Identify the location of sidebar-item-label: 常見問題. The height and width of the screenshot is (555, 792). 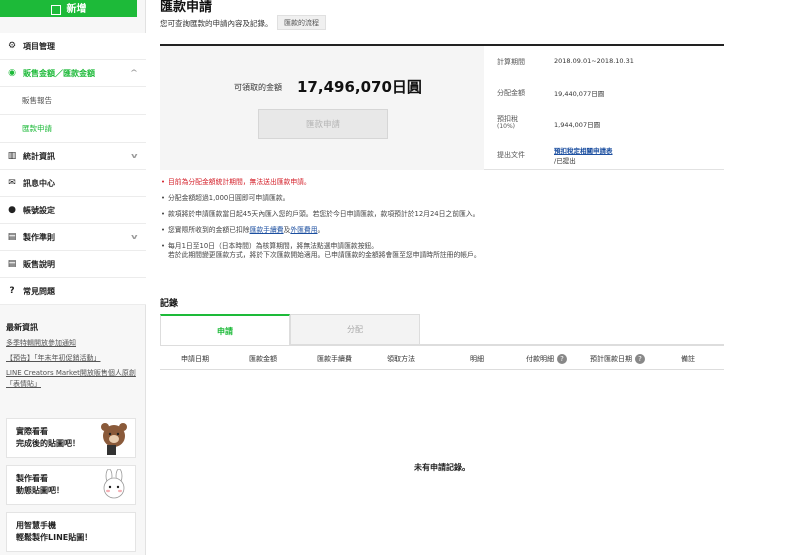
(39, 291).